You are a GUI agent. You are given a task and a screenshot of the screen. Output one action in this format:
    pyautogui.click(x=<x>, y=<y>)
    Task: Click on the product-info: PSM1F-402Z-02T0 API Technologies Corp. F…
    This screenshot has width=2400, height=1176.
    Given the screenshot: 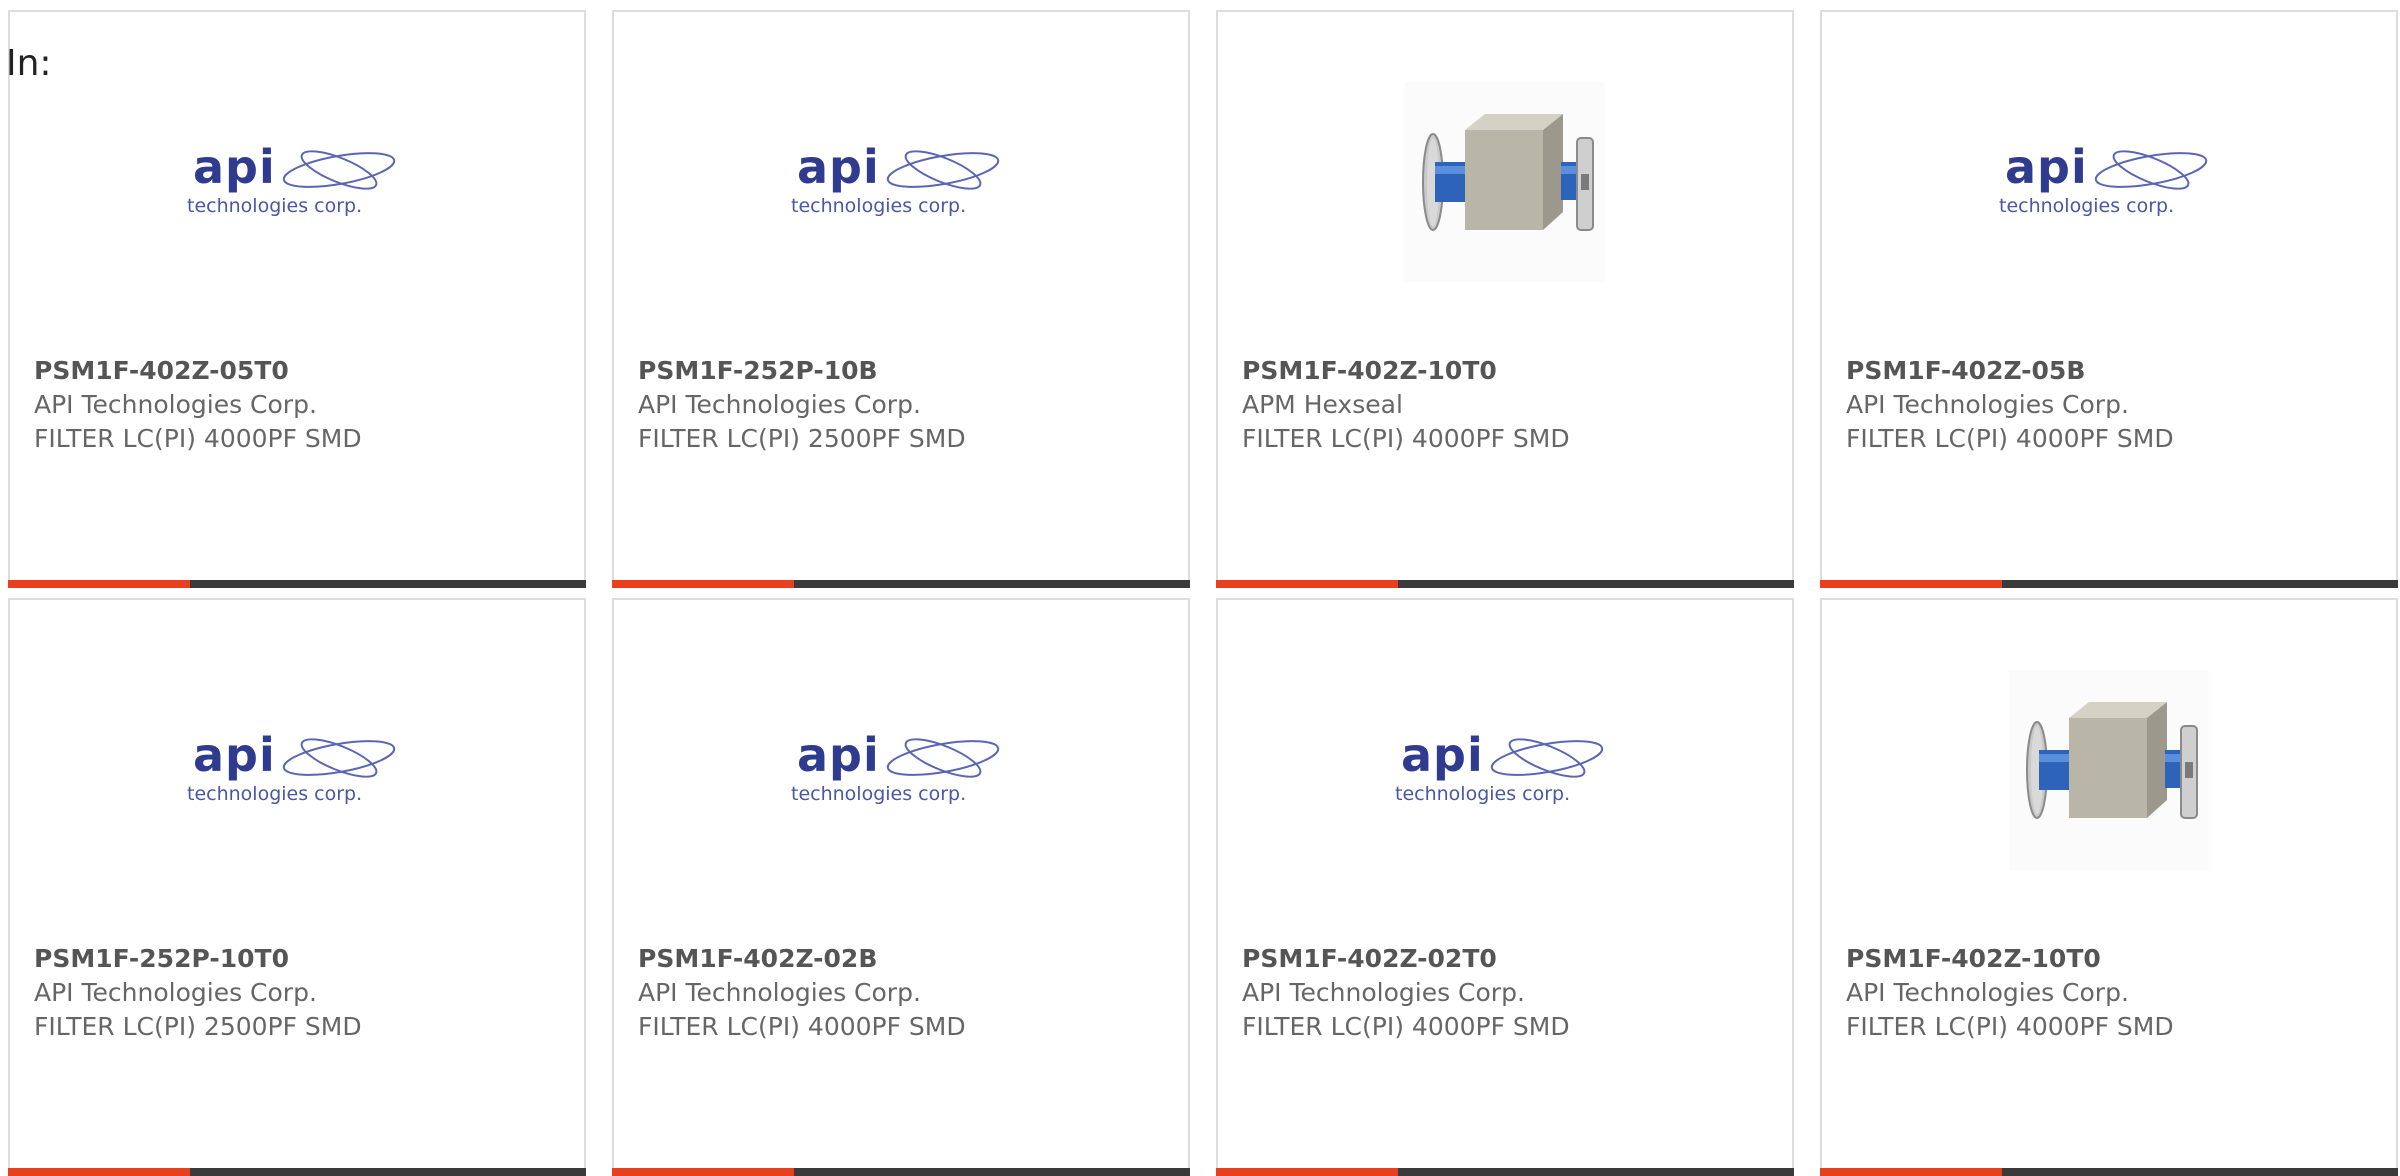 What is the action you would take?
    pyautogui.click(x=1507, y=993)
    